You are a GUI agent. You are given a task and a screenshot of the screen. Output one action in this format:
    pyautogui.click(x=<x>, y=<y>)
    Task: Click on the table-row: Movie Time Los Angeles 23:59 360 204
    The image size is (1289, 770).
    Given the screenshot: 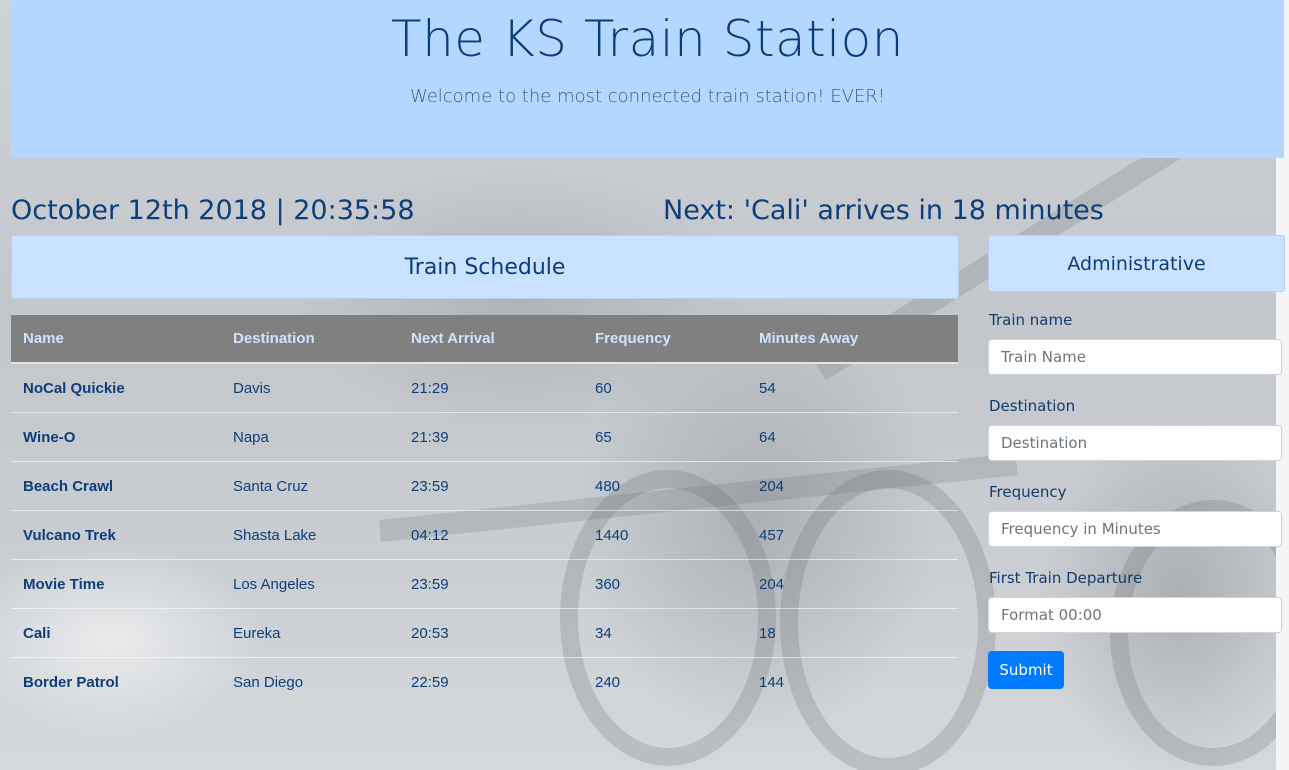 What is the action you would take?
    pyautogui.click(x=484, y=584)
    